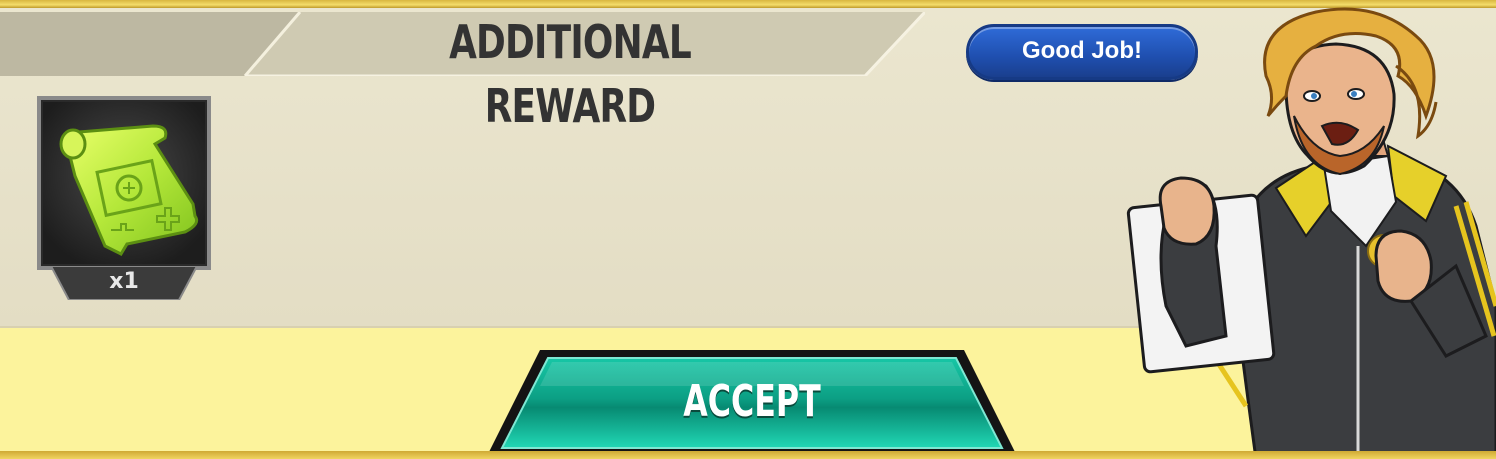  I want to click on reward-quantity-plate: x1, so click(124, 283).